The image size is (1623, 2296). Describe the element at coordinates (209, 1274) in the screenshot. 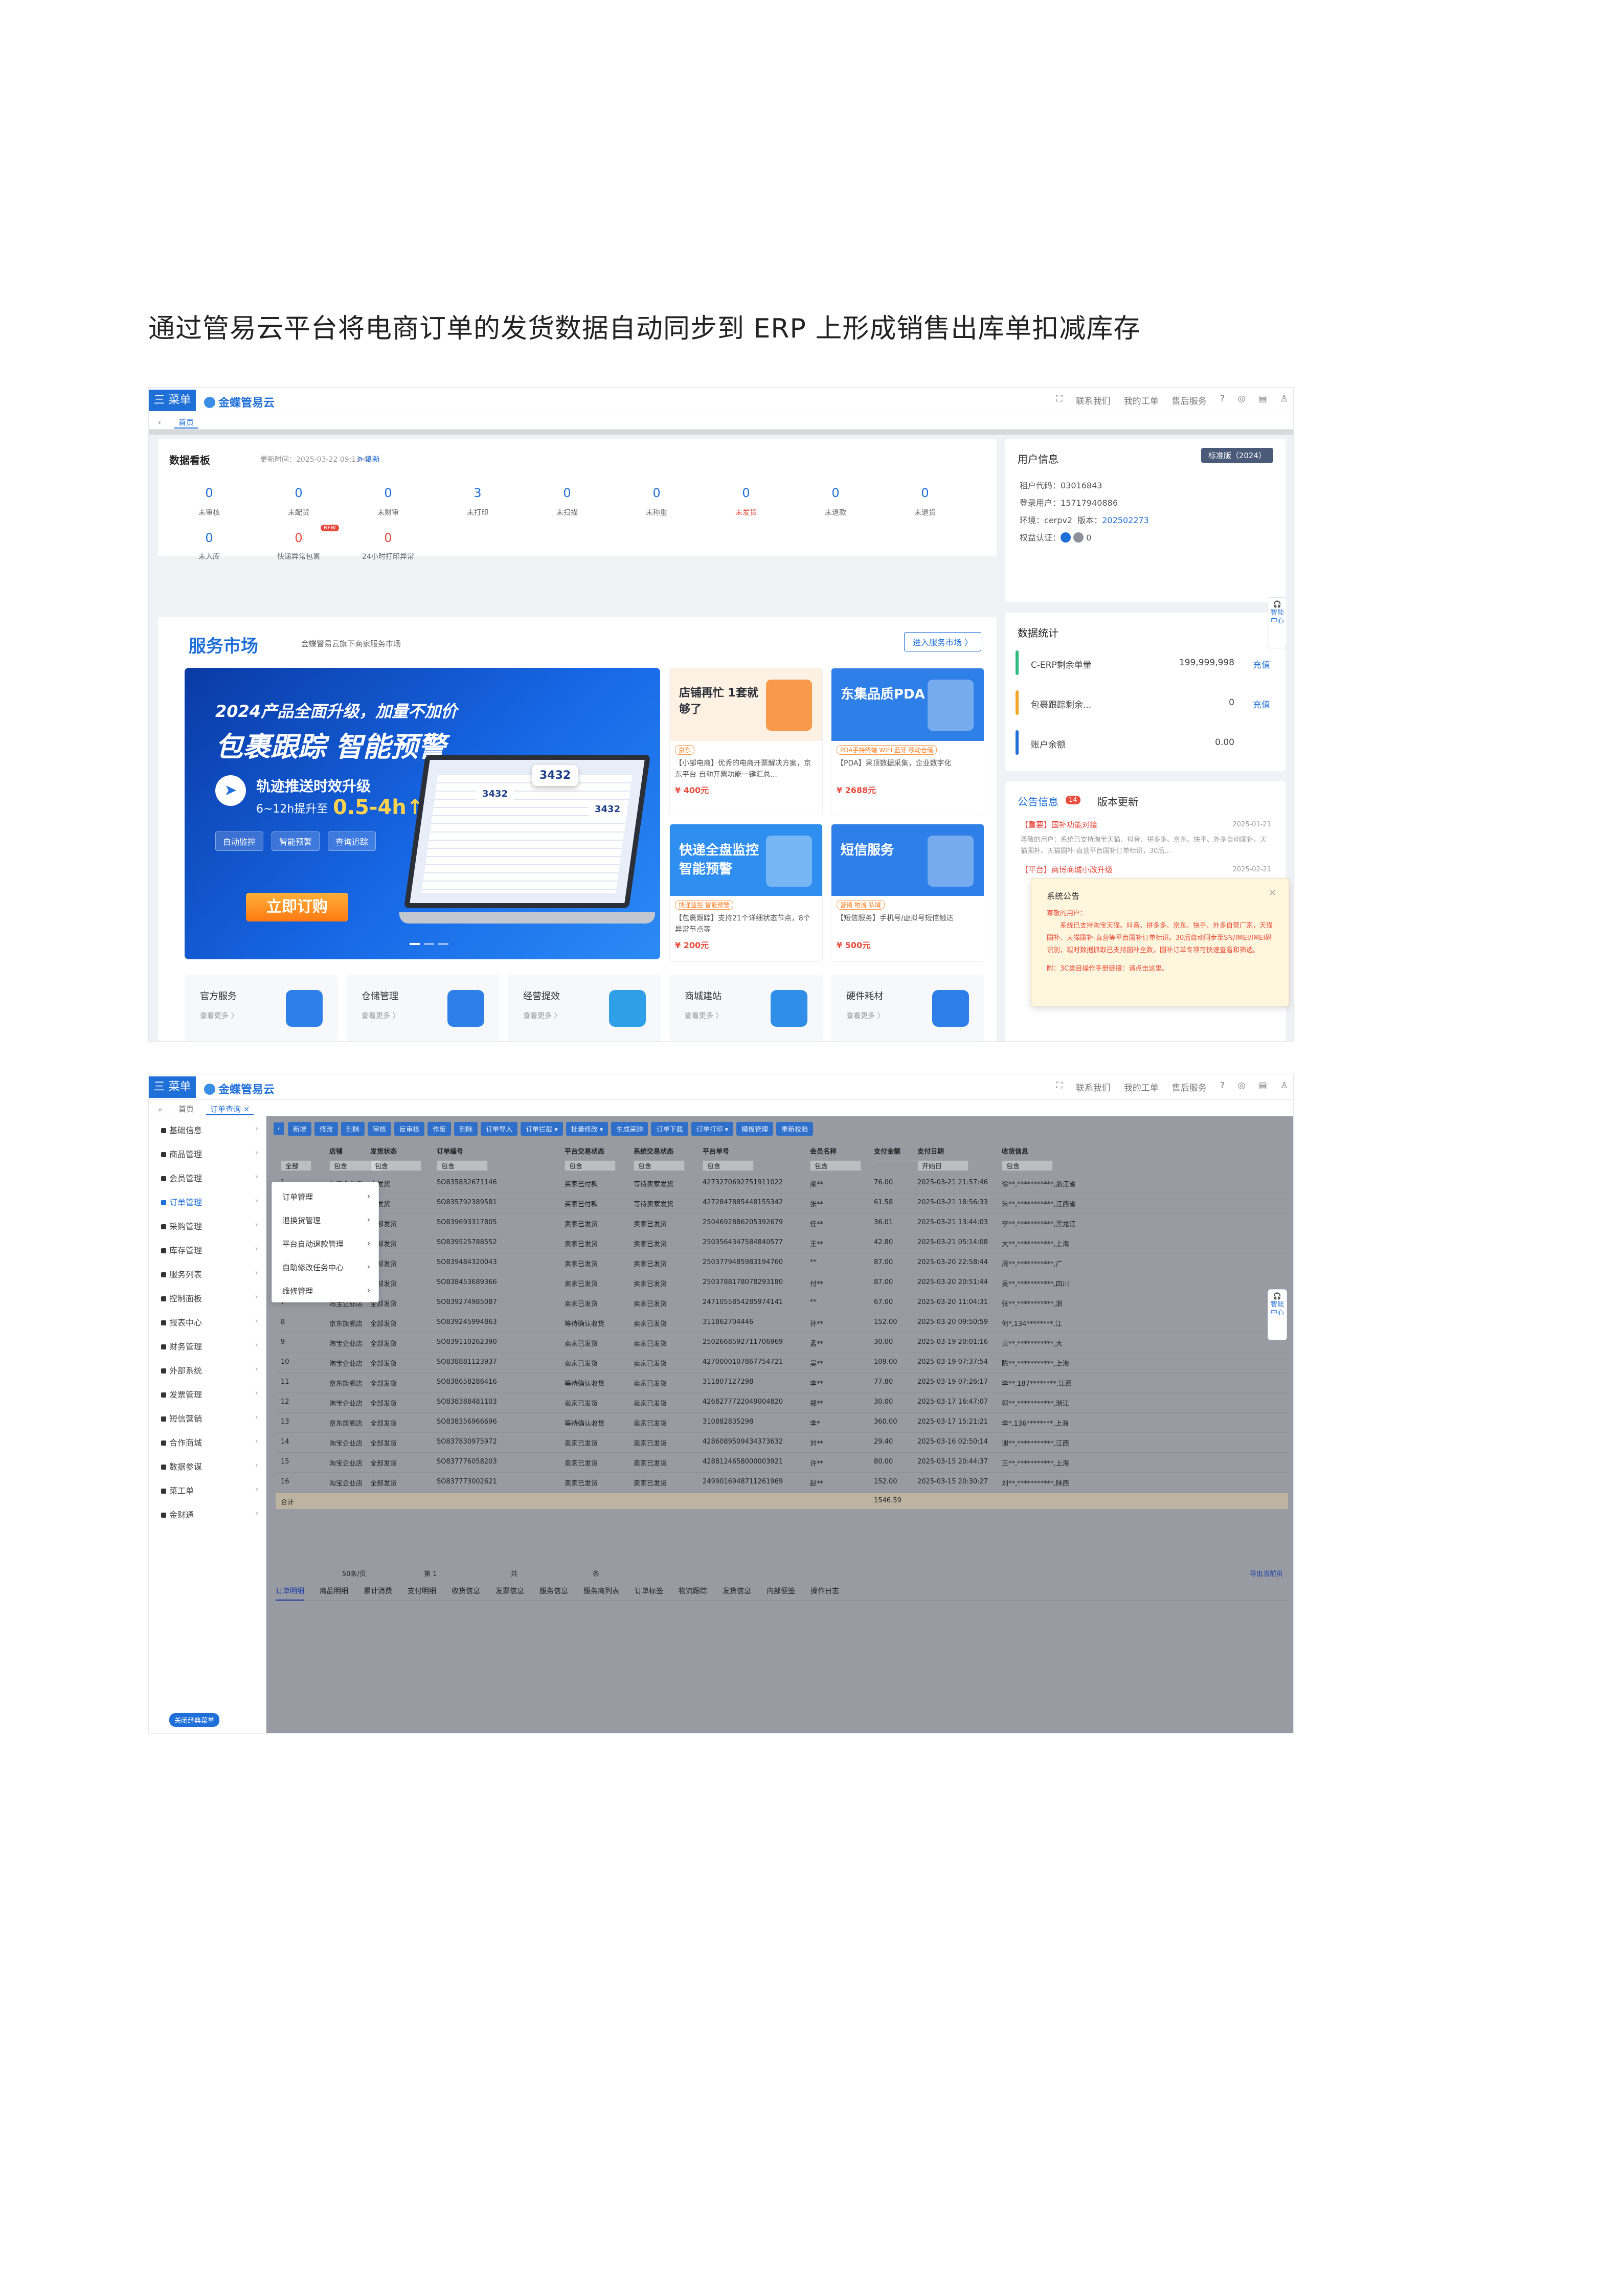

I see `sidebar-item: 服务列表 ›` at that location.